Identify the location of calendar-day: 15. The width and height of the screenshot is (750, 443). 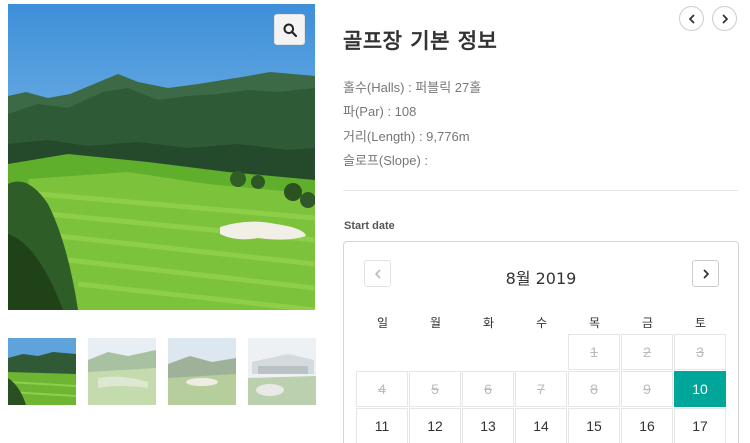
(594, 425).